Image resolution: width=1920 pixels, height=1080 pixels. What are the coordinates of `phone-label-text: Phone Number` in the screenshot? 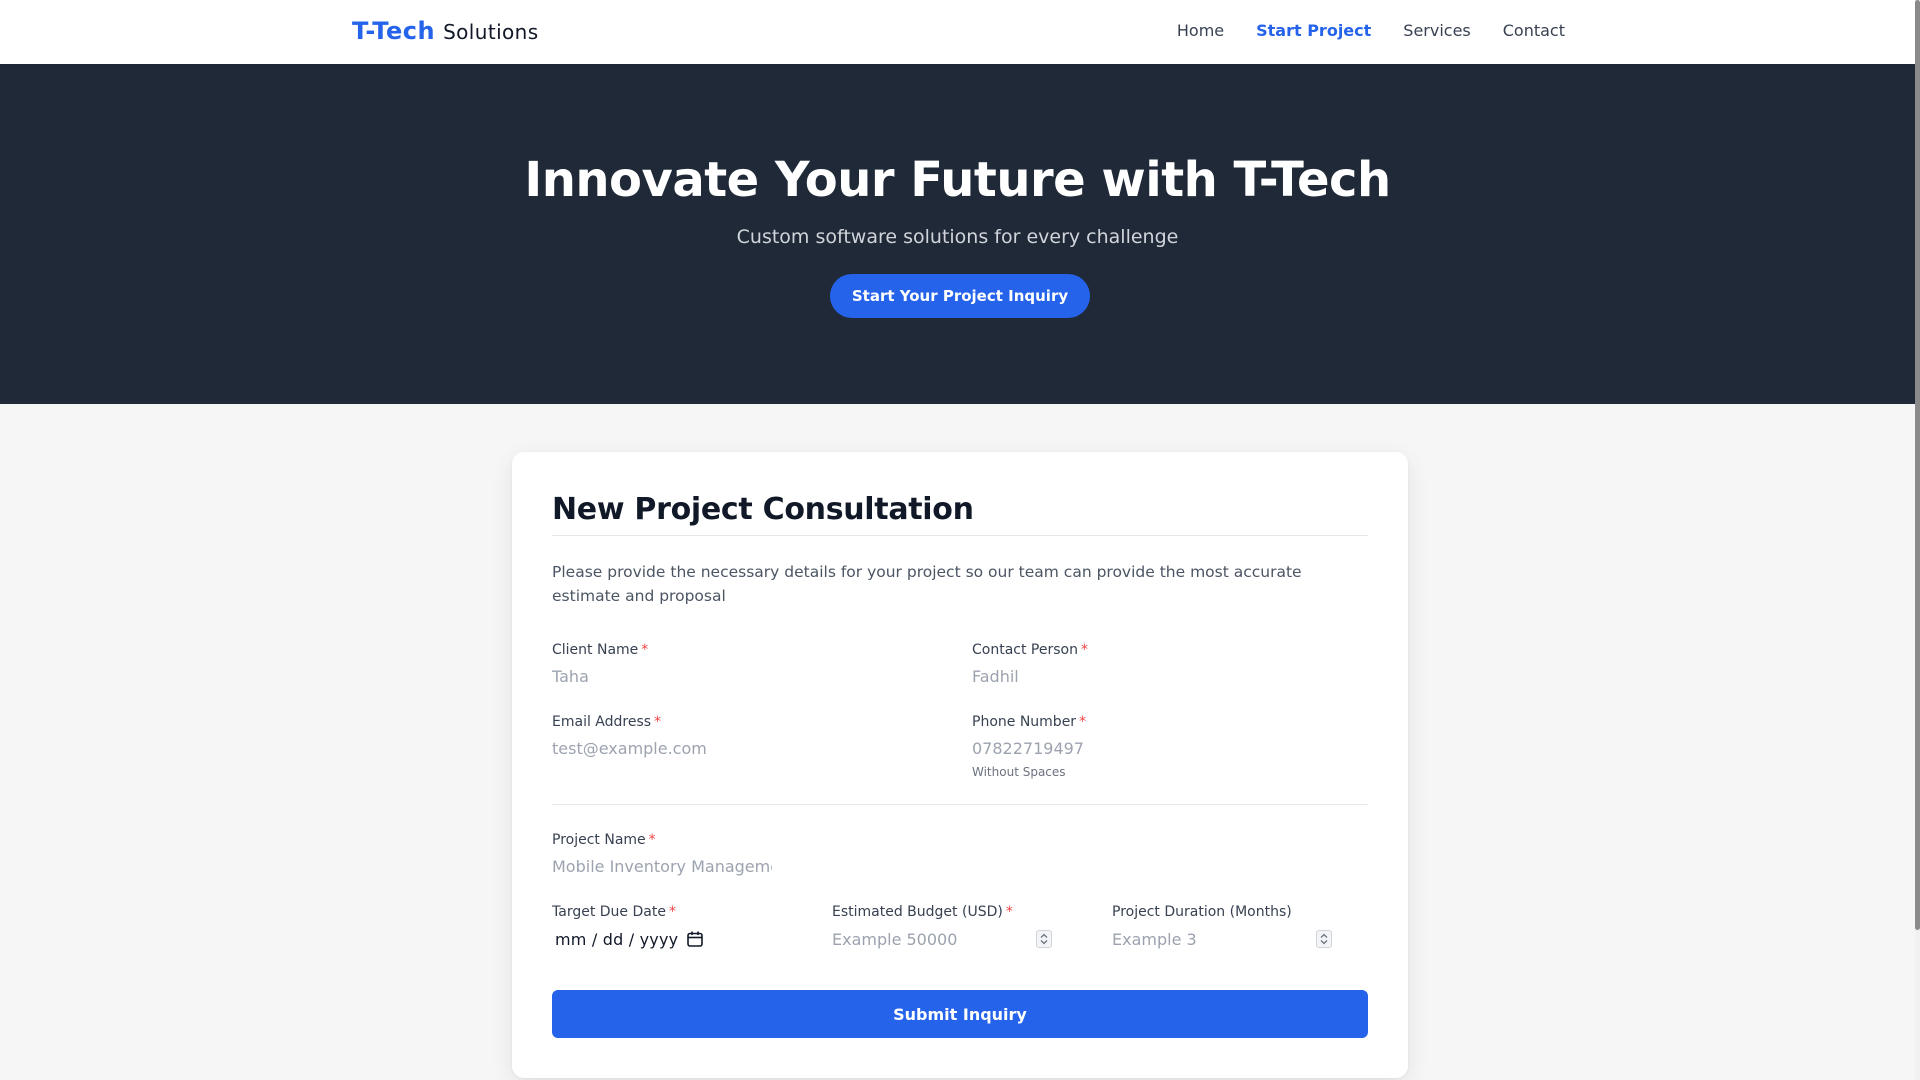 It's located at (1024, 722).